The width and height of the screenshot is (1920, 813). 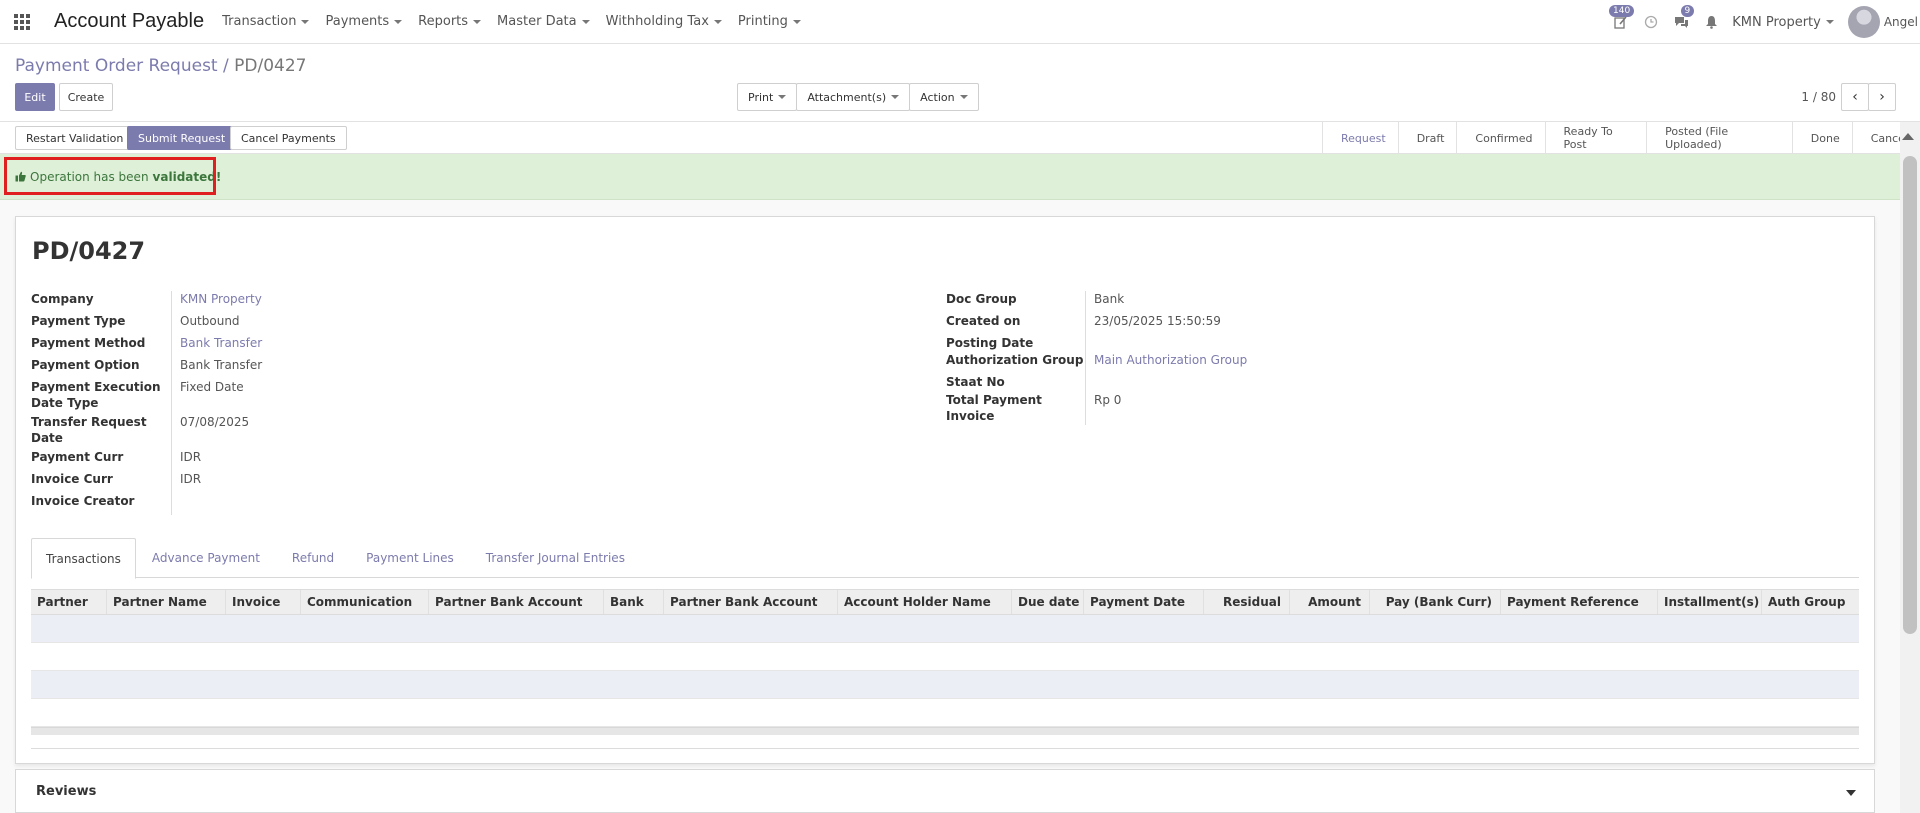 I want to click on stage-confirmed: Confirmed, so click(x=1500, y=138).